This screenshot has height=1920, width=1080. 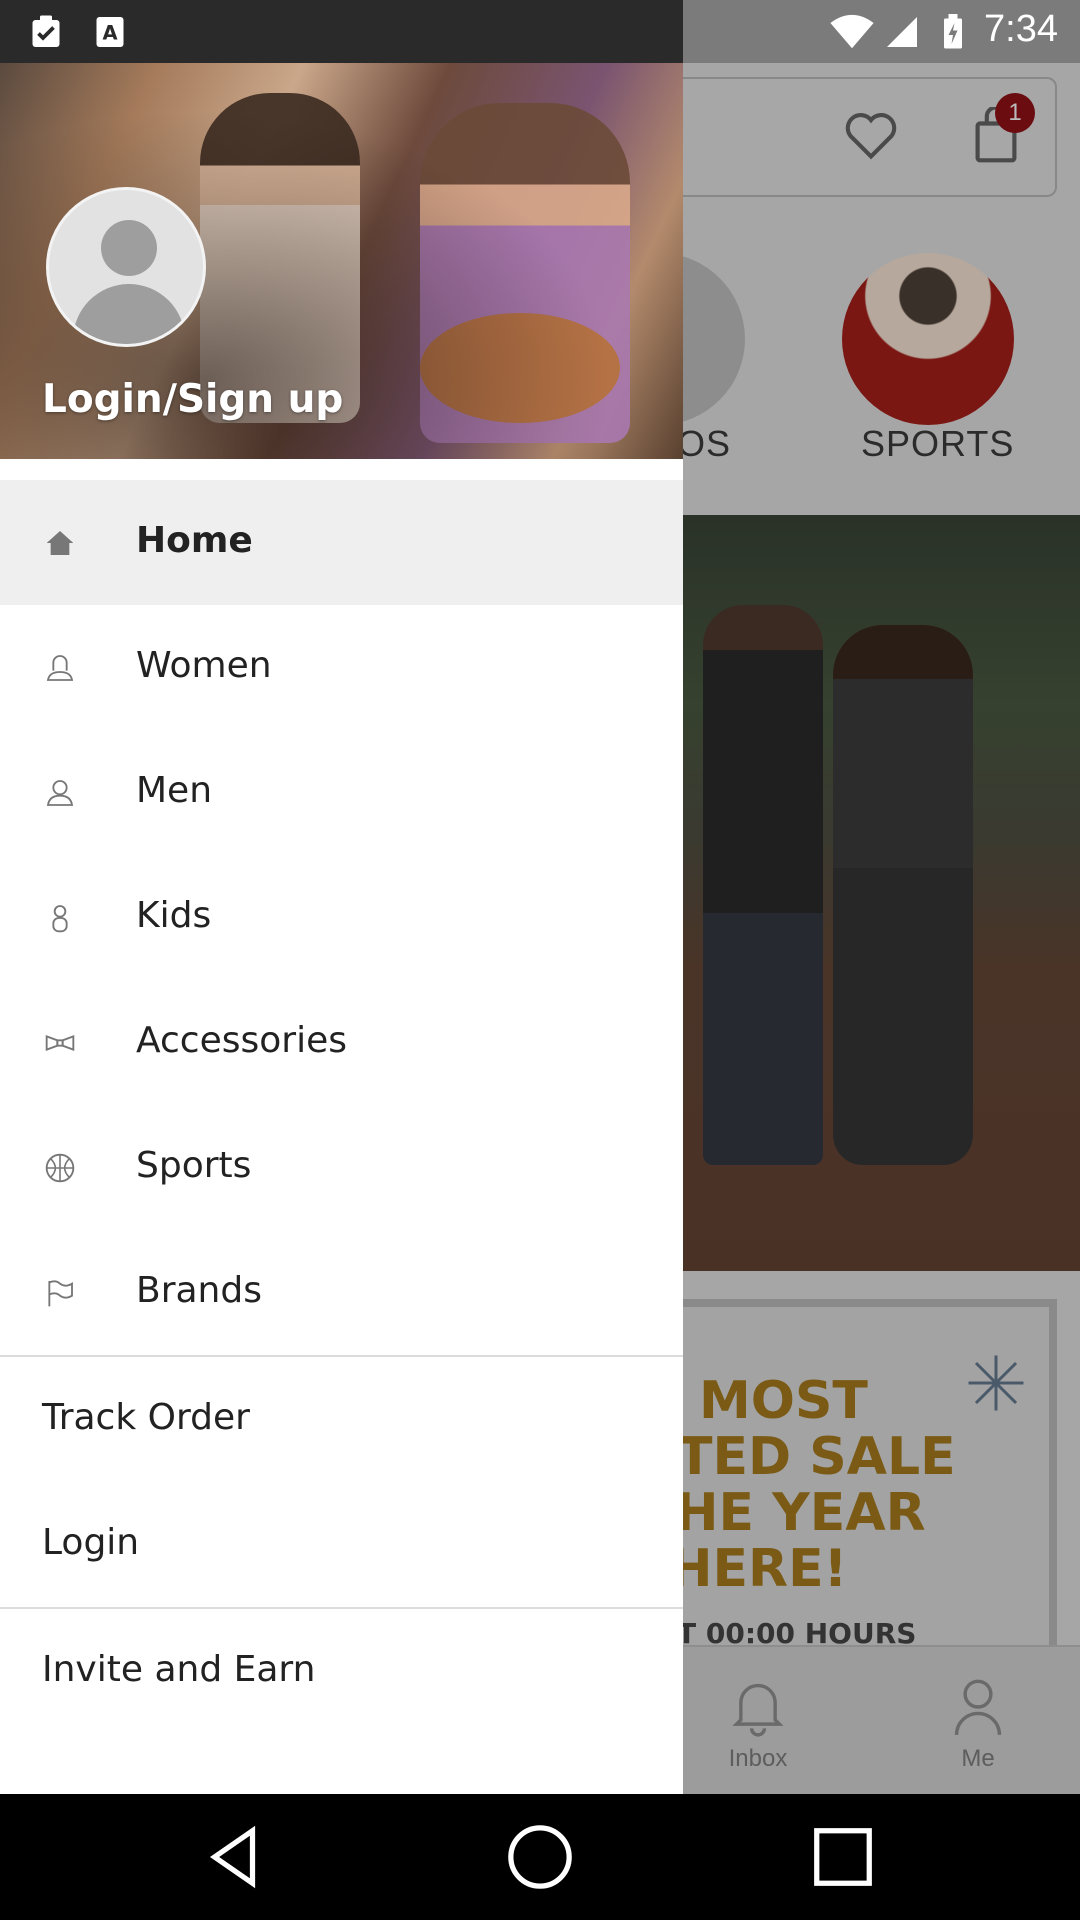 I want to click on bowtie-icon, so click(x=60, y=1043).